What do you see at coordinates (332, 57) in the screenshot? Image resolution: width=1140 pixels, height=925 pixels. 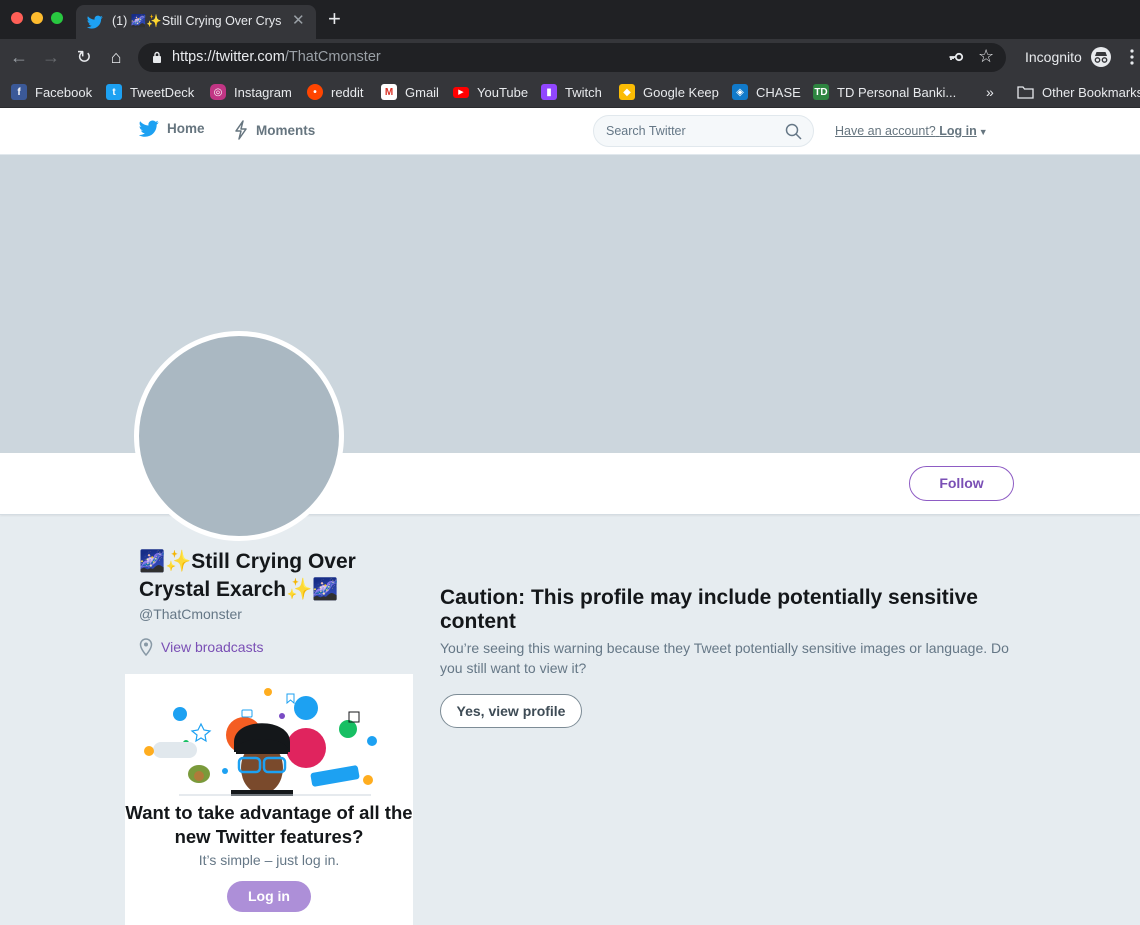 I see `url-path: /ThatCmonster` at bounding box center [332, 57].